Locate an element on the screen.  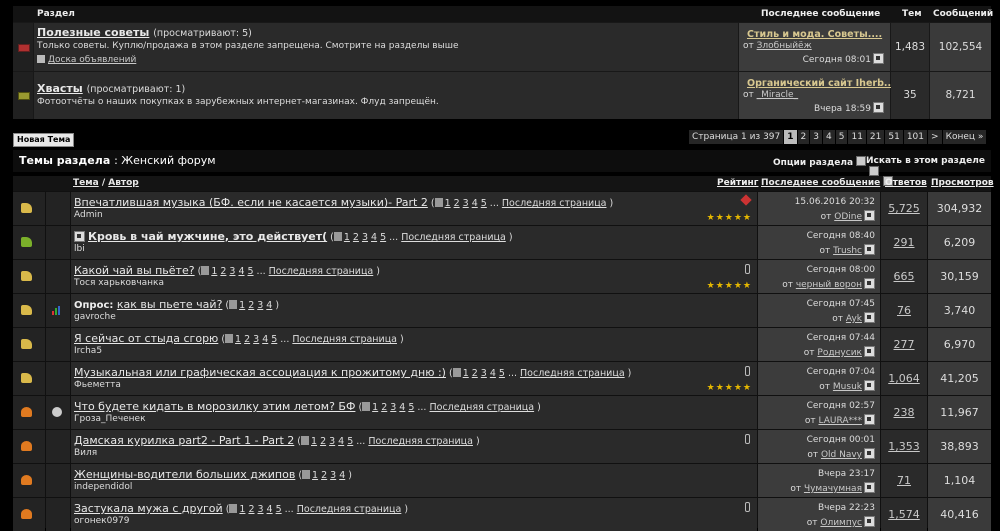
replies-count: 76 is located at coordinates (904, 310).